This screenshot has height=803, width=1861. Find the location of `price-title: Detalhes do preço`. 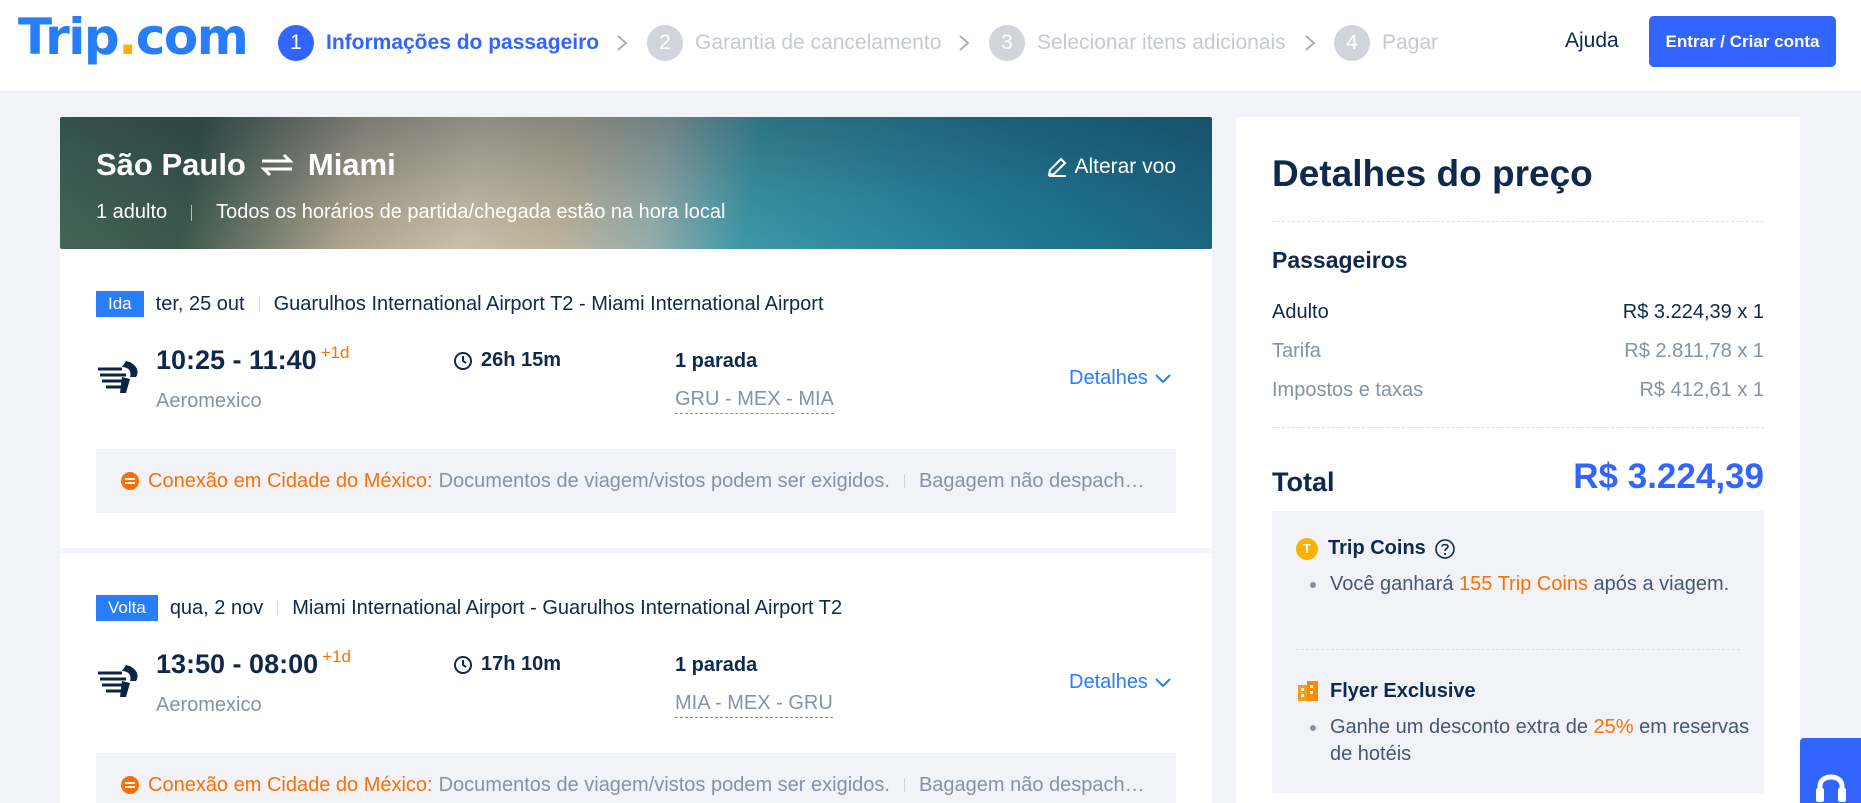

price-title: Detalhes do preço is located at coordinates (1432, 173).